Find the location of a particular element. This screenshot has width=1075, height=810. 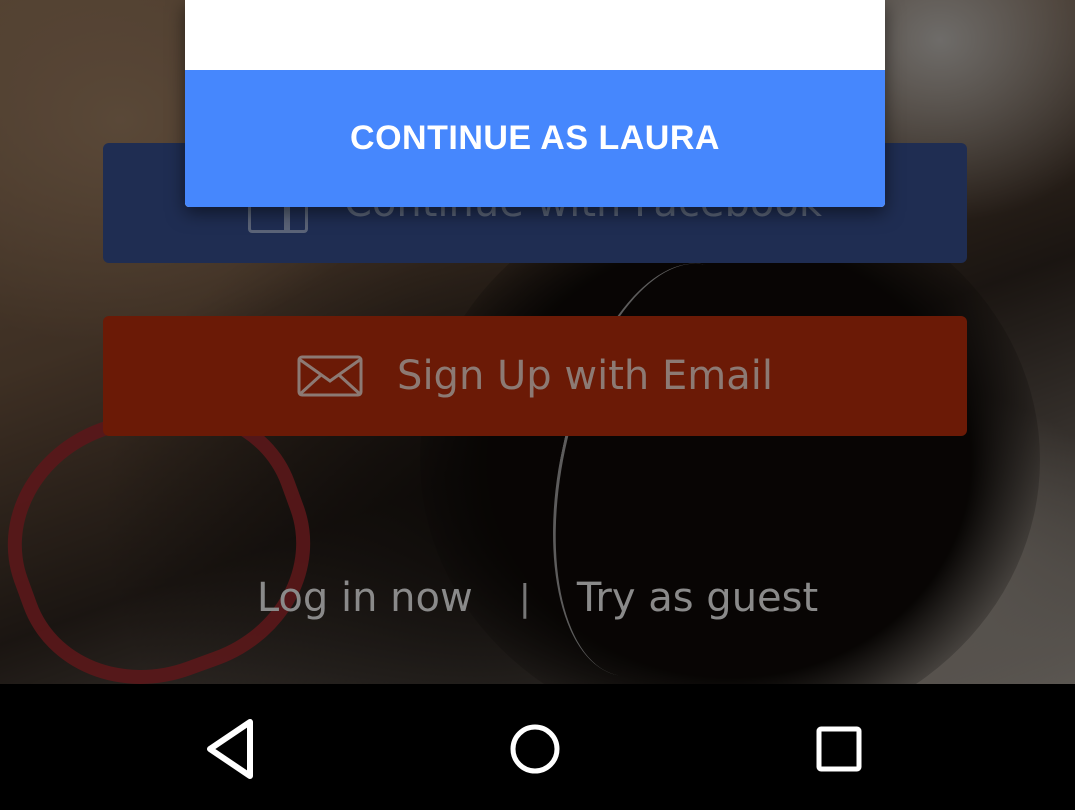

home-button is located at coordinates (535, 749).